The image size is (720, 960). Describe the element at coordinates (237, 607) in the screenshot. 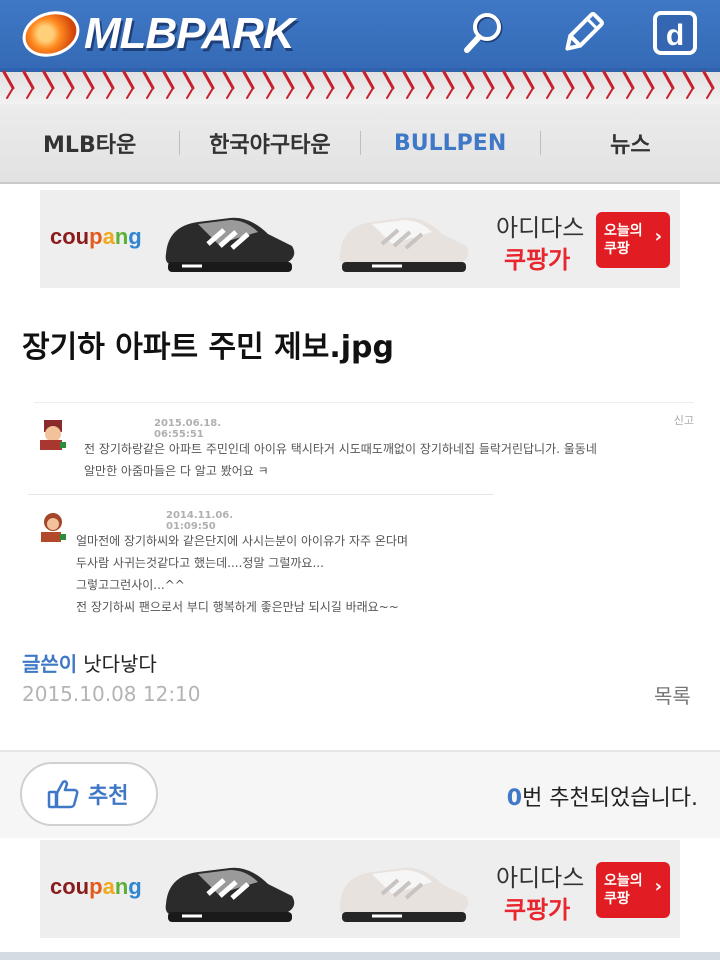

I see `comment-text: 전 장기하씨 팬으로서 부디 행복하게 좋은만남 되시길 바래요~~` at that location.